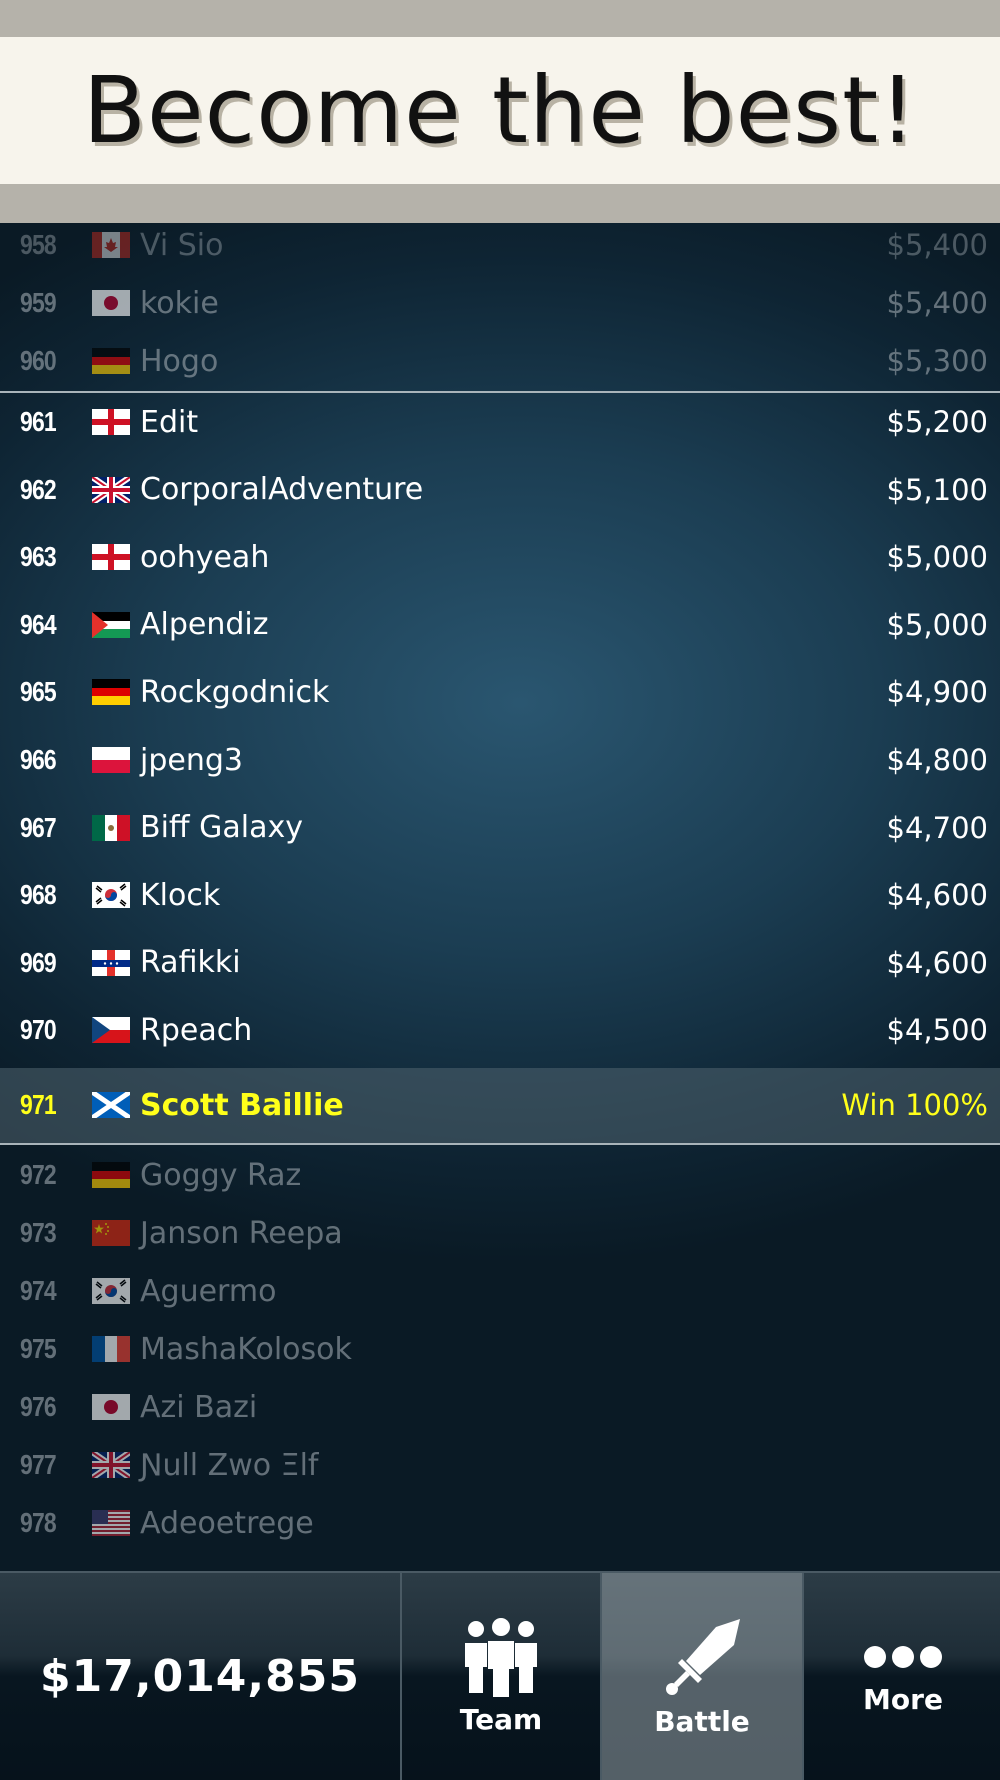 This screenshot has height=1780, width=1000. I want to click on player-name: Ɲull Zwo Ξlf, so click(229, 1465).